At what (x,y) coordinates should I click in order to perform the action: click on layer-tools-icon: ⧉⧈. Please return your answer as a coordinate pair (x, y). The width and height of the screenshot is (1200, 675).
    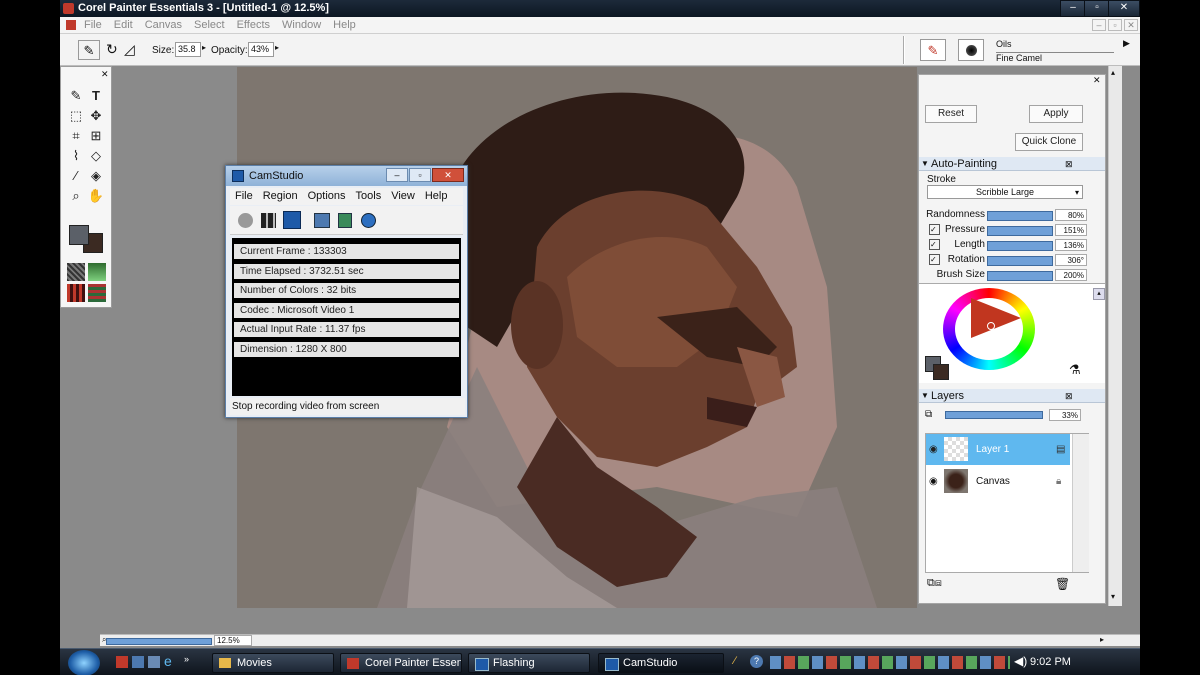
    Looking at the image, I should click on (934, 583).